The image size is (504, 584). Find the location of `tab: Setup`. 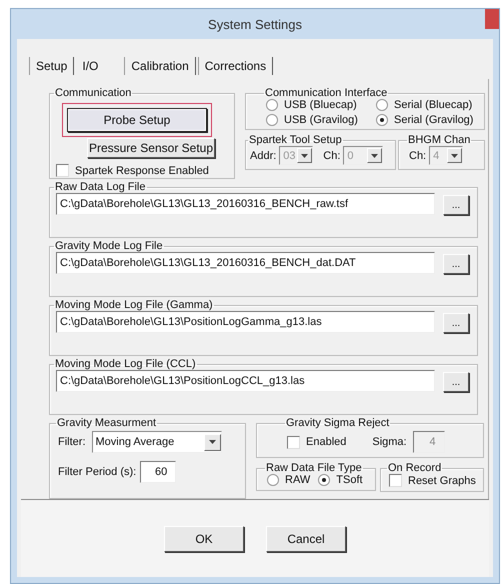

tab: Setup is located at coordinates (51, 66).